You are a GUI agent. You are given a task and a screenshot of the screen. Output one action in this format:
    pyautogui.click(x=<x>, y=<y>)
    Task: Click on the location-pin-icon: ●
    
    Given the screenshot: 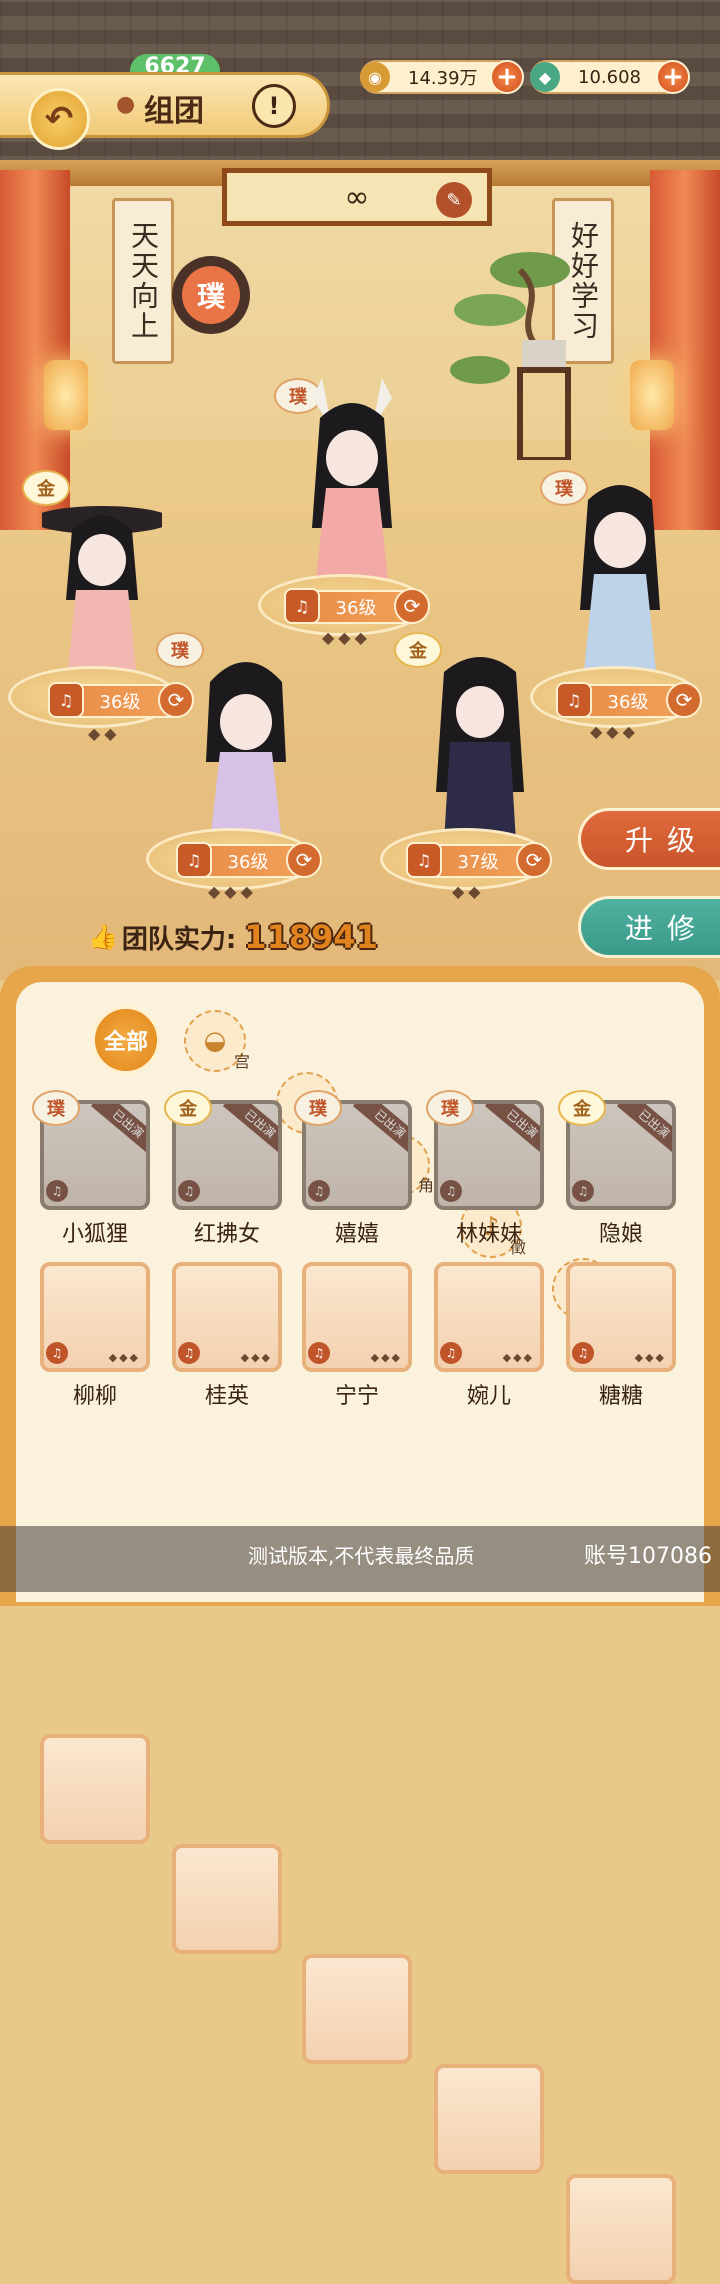 What is the action you would take?
    pyautogui.click(x=126, y=104)
    